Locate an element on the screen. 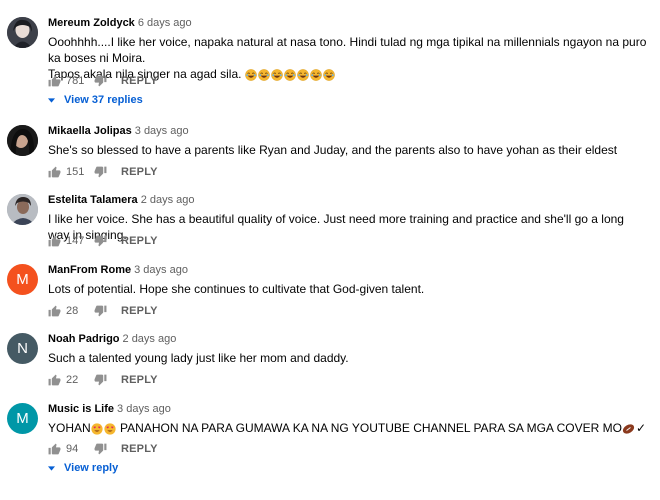  comment-header: Estelita Talamera 2 days ago is located at coordinates (121, 200).